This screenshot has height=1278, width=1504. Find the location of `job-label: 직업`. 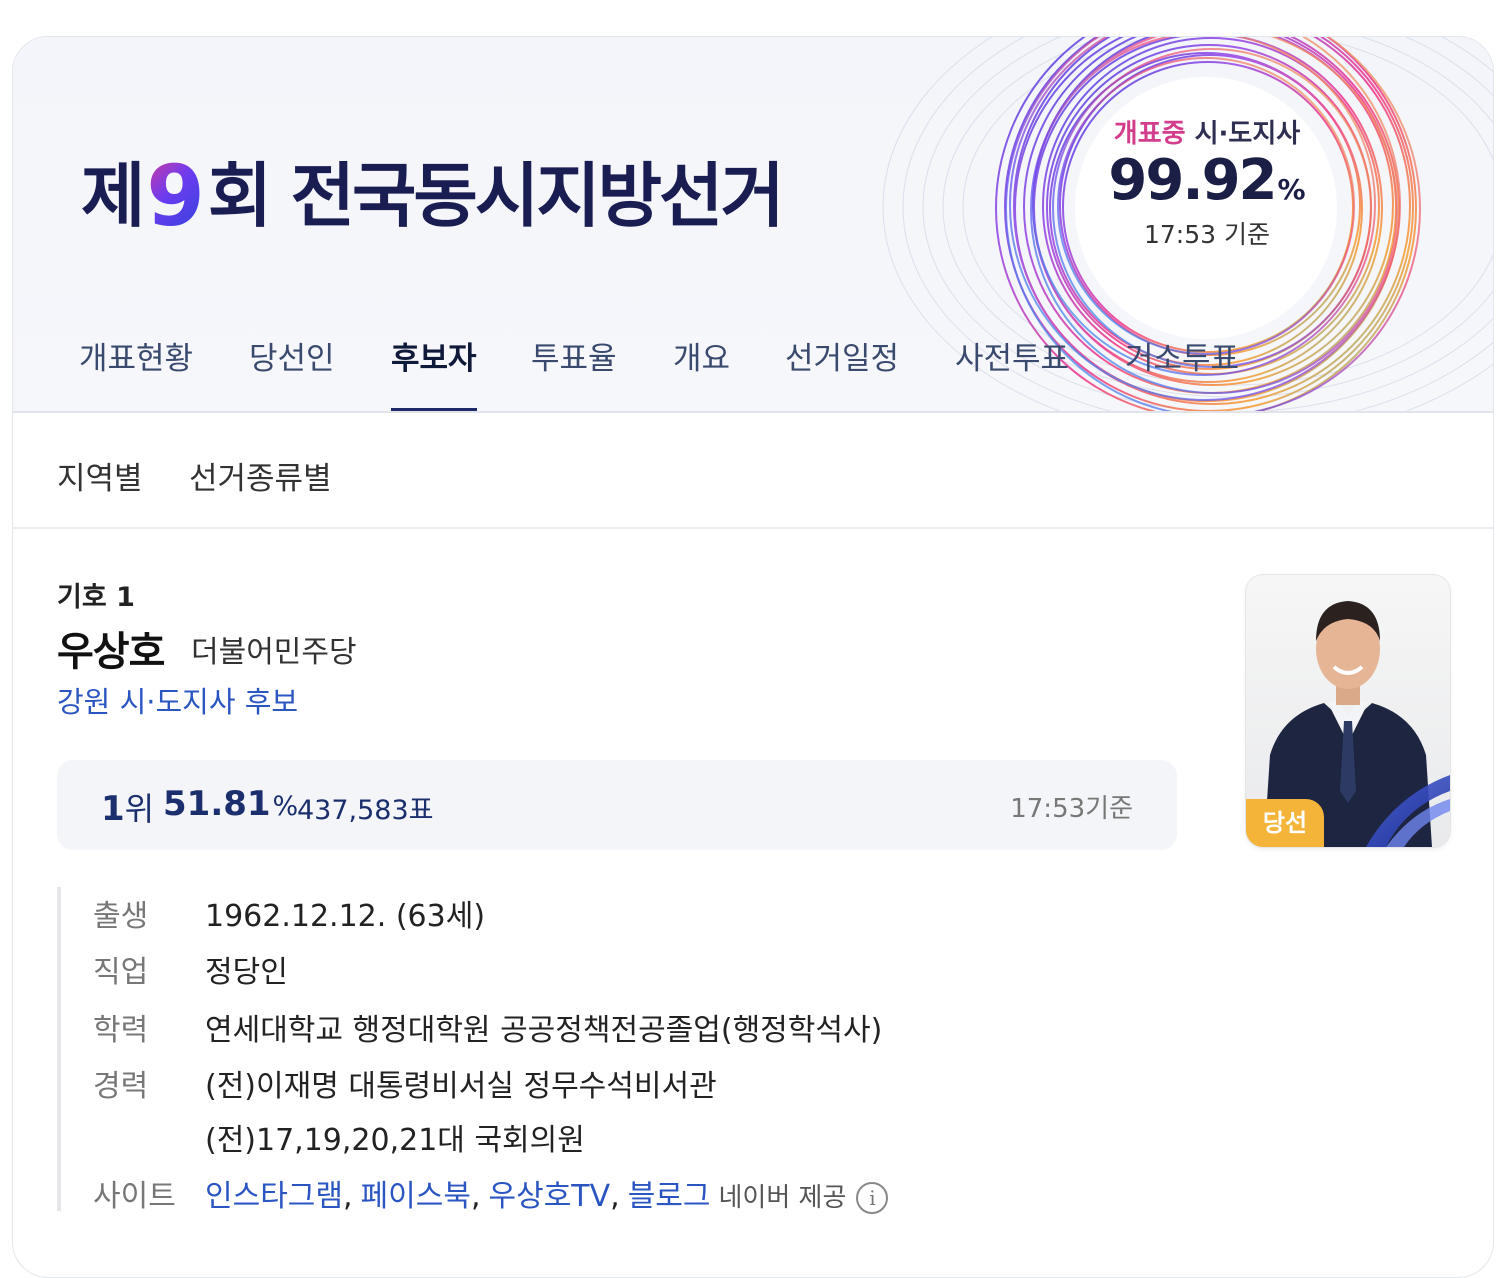

job-label: 직업 is located at coordinates (121, 972).